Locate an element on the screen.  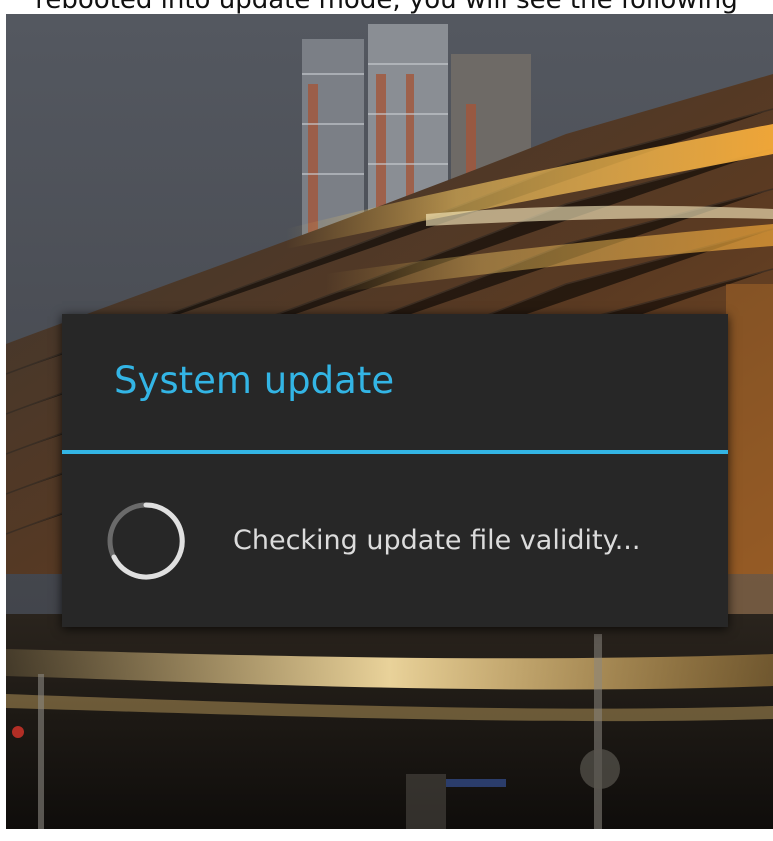
title-divider is located at coordinates (395, 452).